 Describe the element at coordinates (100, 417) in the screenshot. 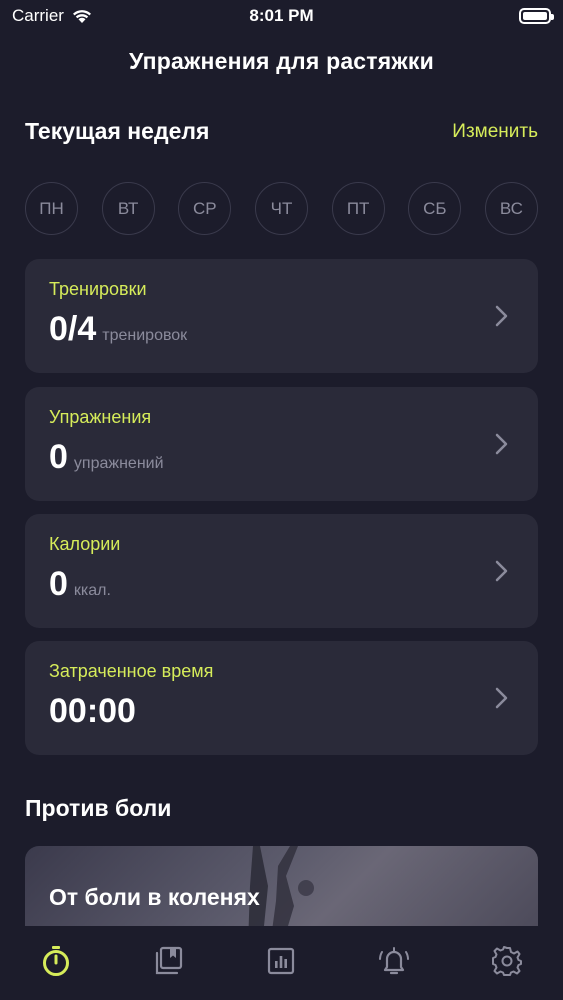

I see `exercises-label: Упражнения` at that location.